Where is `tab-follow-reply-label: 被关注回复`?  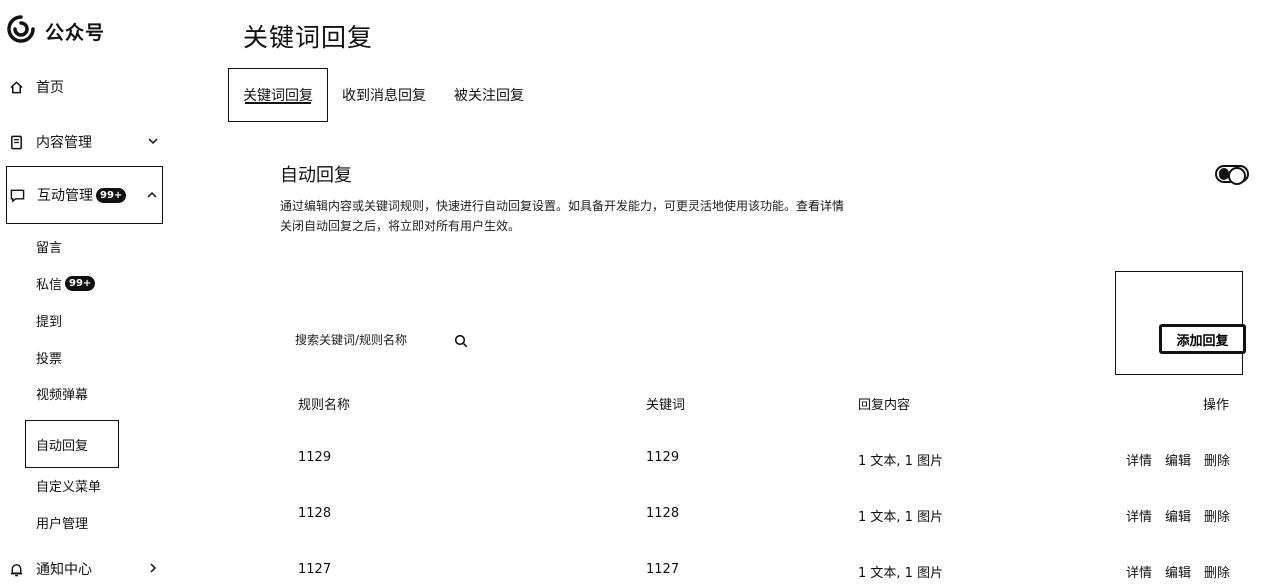 tab-follow-reply-label: 被关注回复 is located at coordinates (489, 96).